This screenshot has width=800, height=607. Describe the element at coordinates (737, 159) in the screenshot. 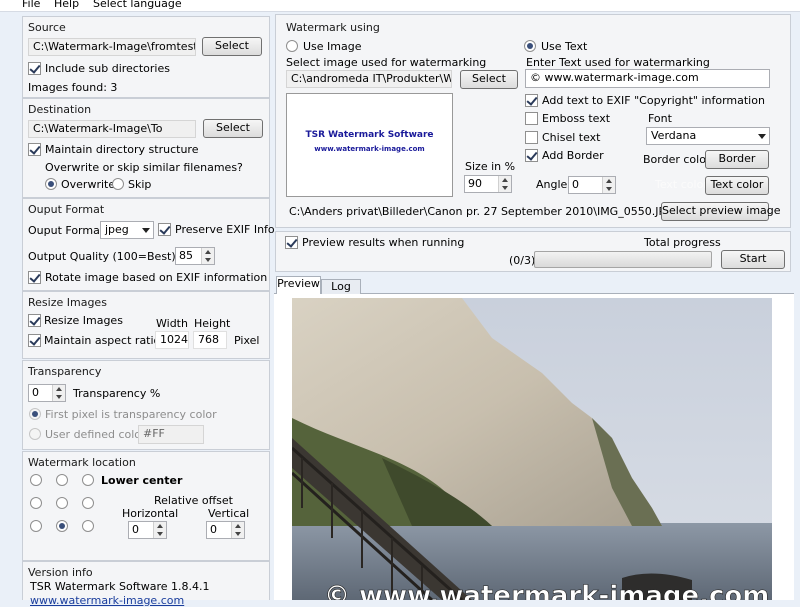

I see `border-color-button: Border` at that location.